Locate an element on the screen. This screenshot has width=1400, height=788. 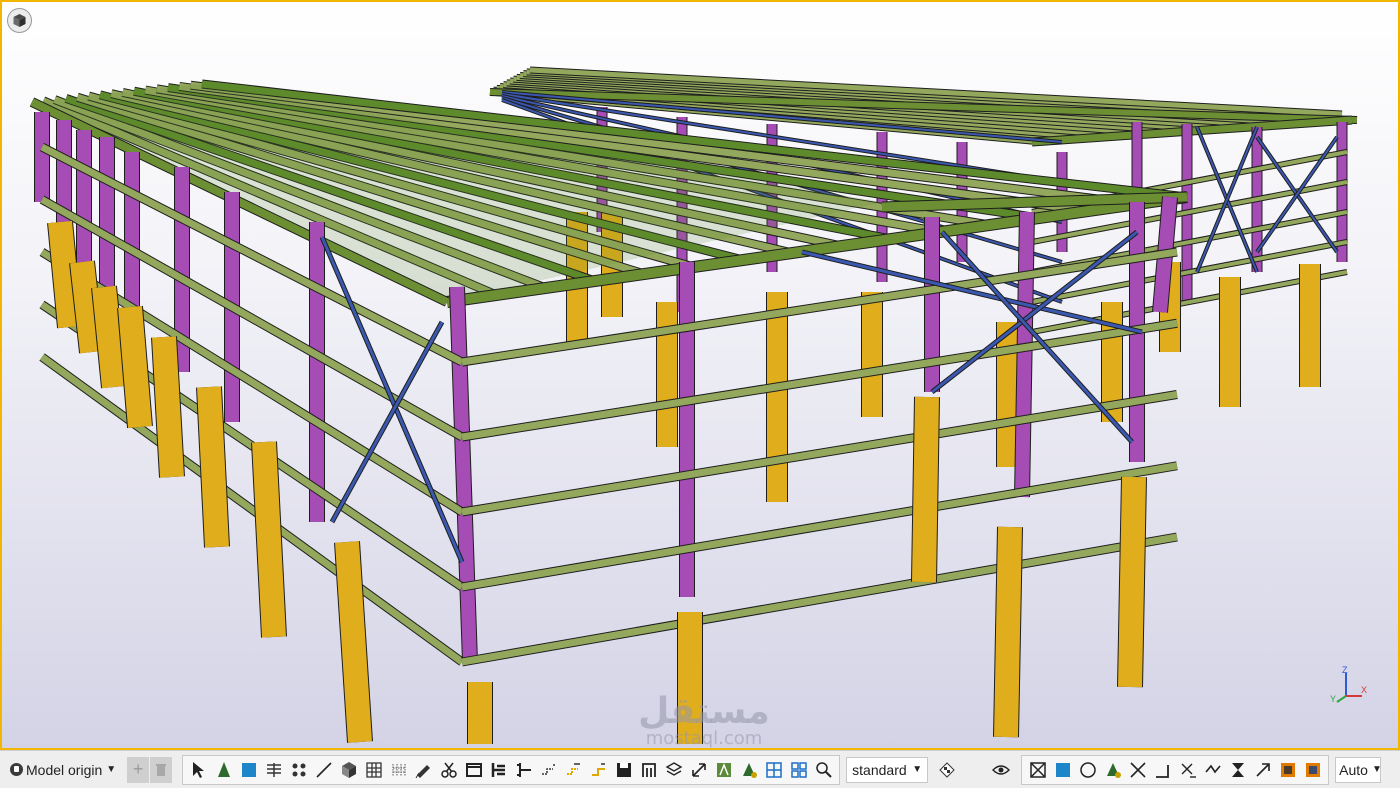
trash-icon is located at coordinates (161, 769).